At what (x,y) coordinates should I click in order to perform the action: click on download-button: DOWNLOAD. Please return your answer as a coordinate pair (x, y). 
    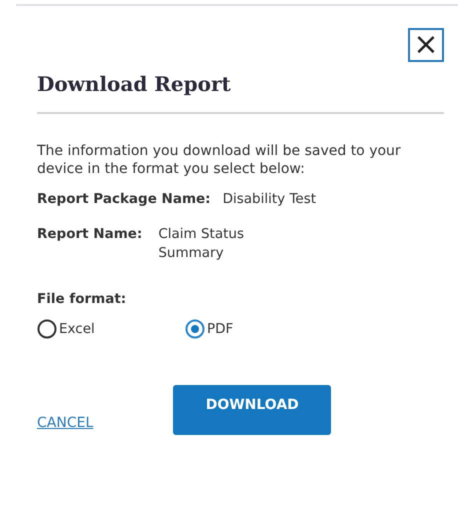
    Looking at the image, I should click on (252, 410).